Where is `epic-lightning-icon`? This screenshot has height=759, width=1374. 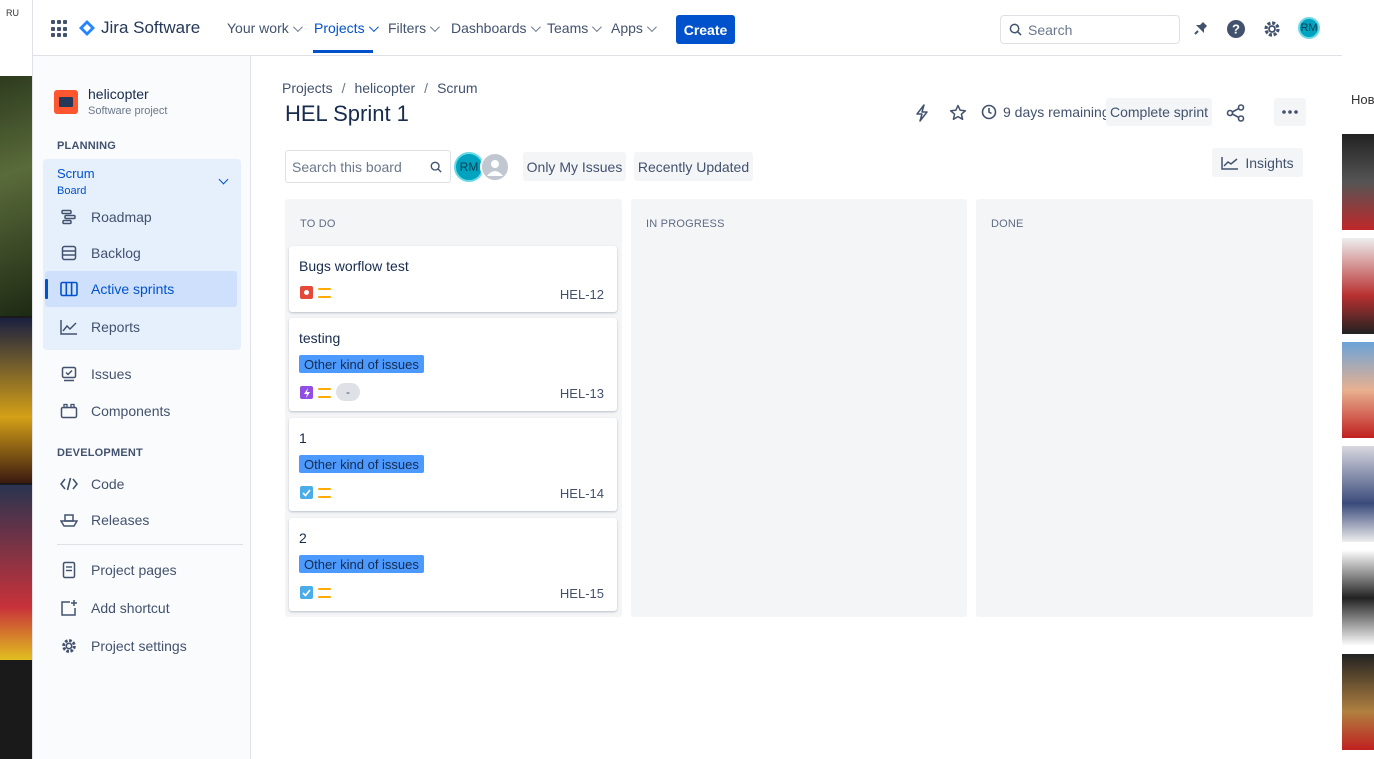
epic-lightning-icon is located at coordinates (306, 392).